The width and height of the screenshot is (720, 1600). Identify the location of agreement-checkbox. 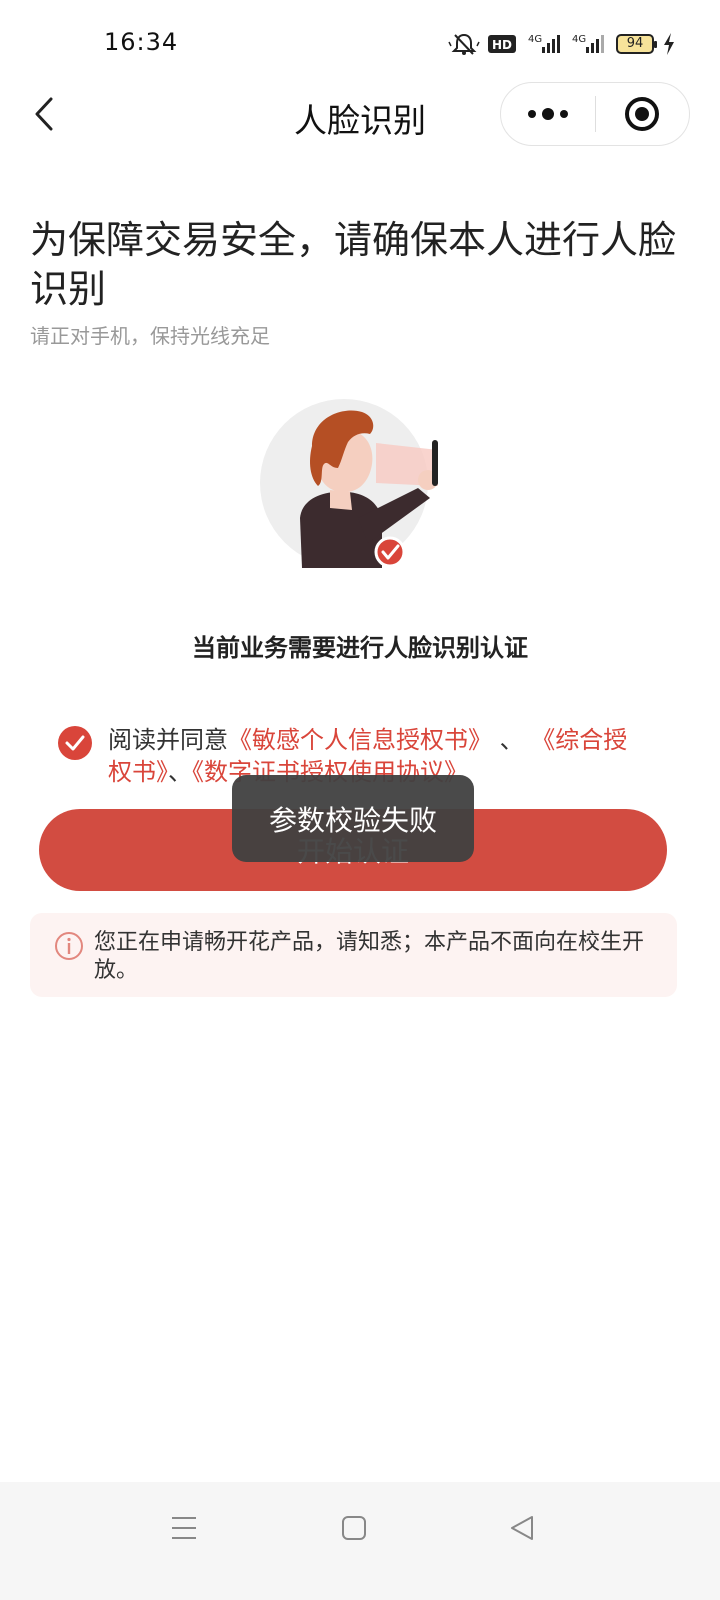
(75, 743).